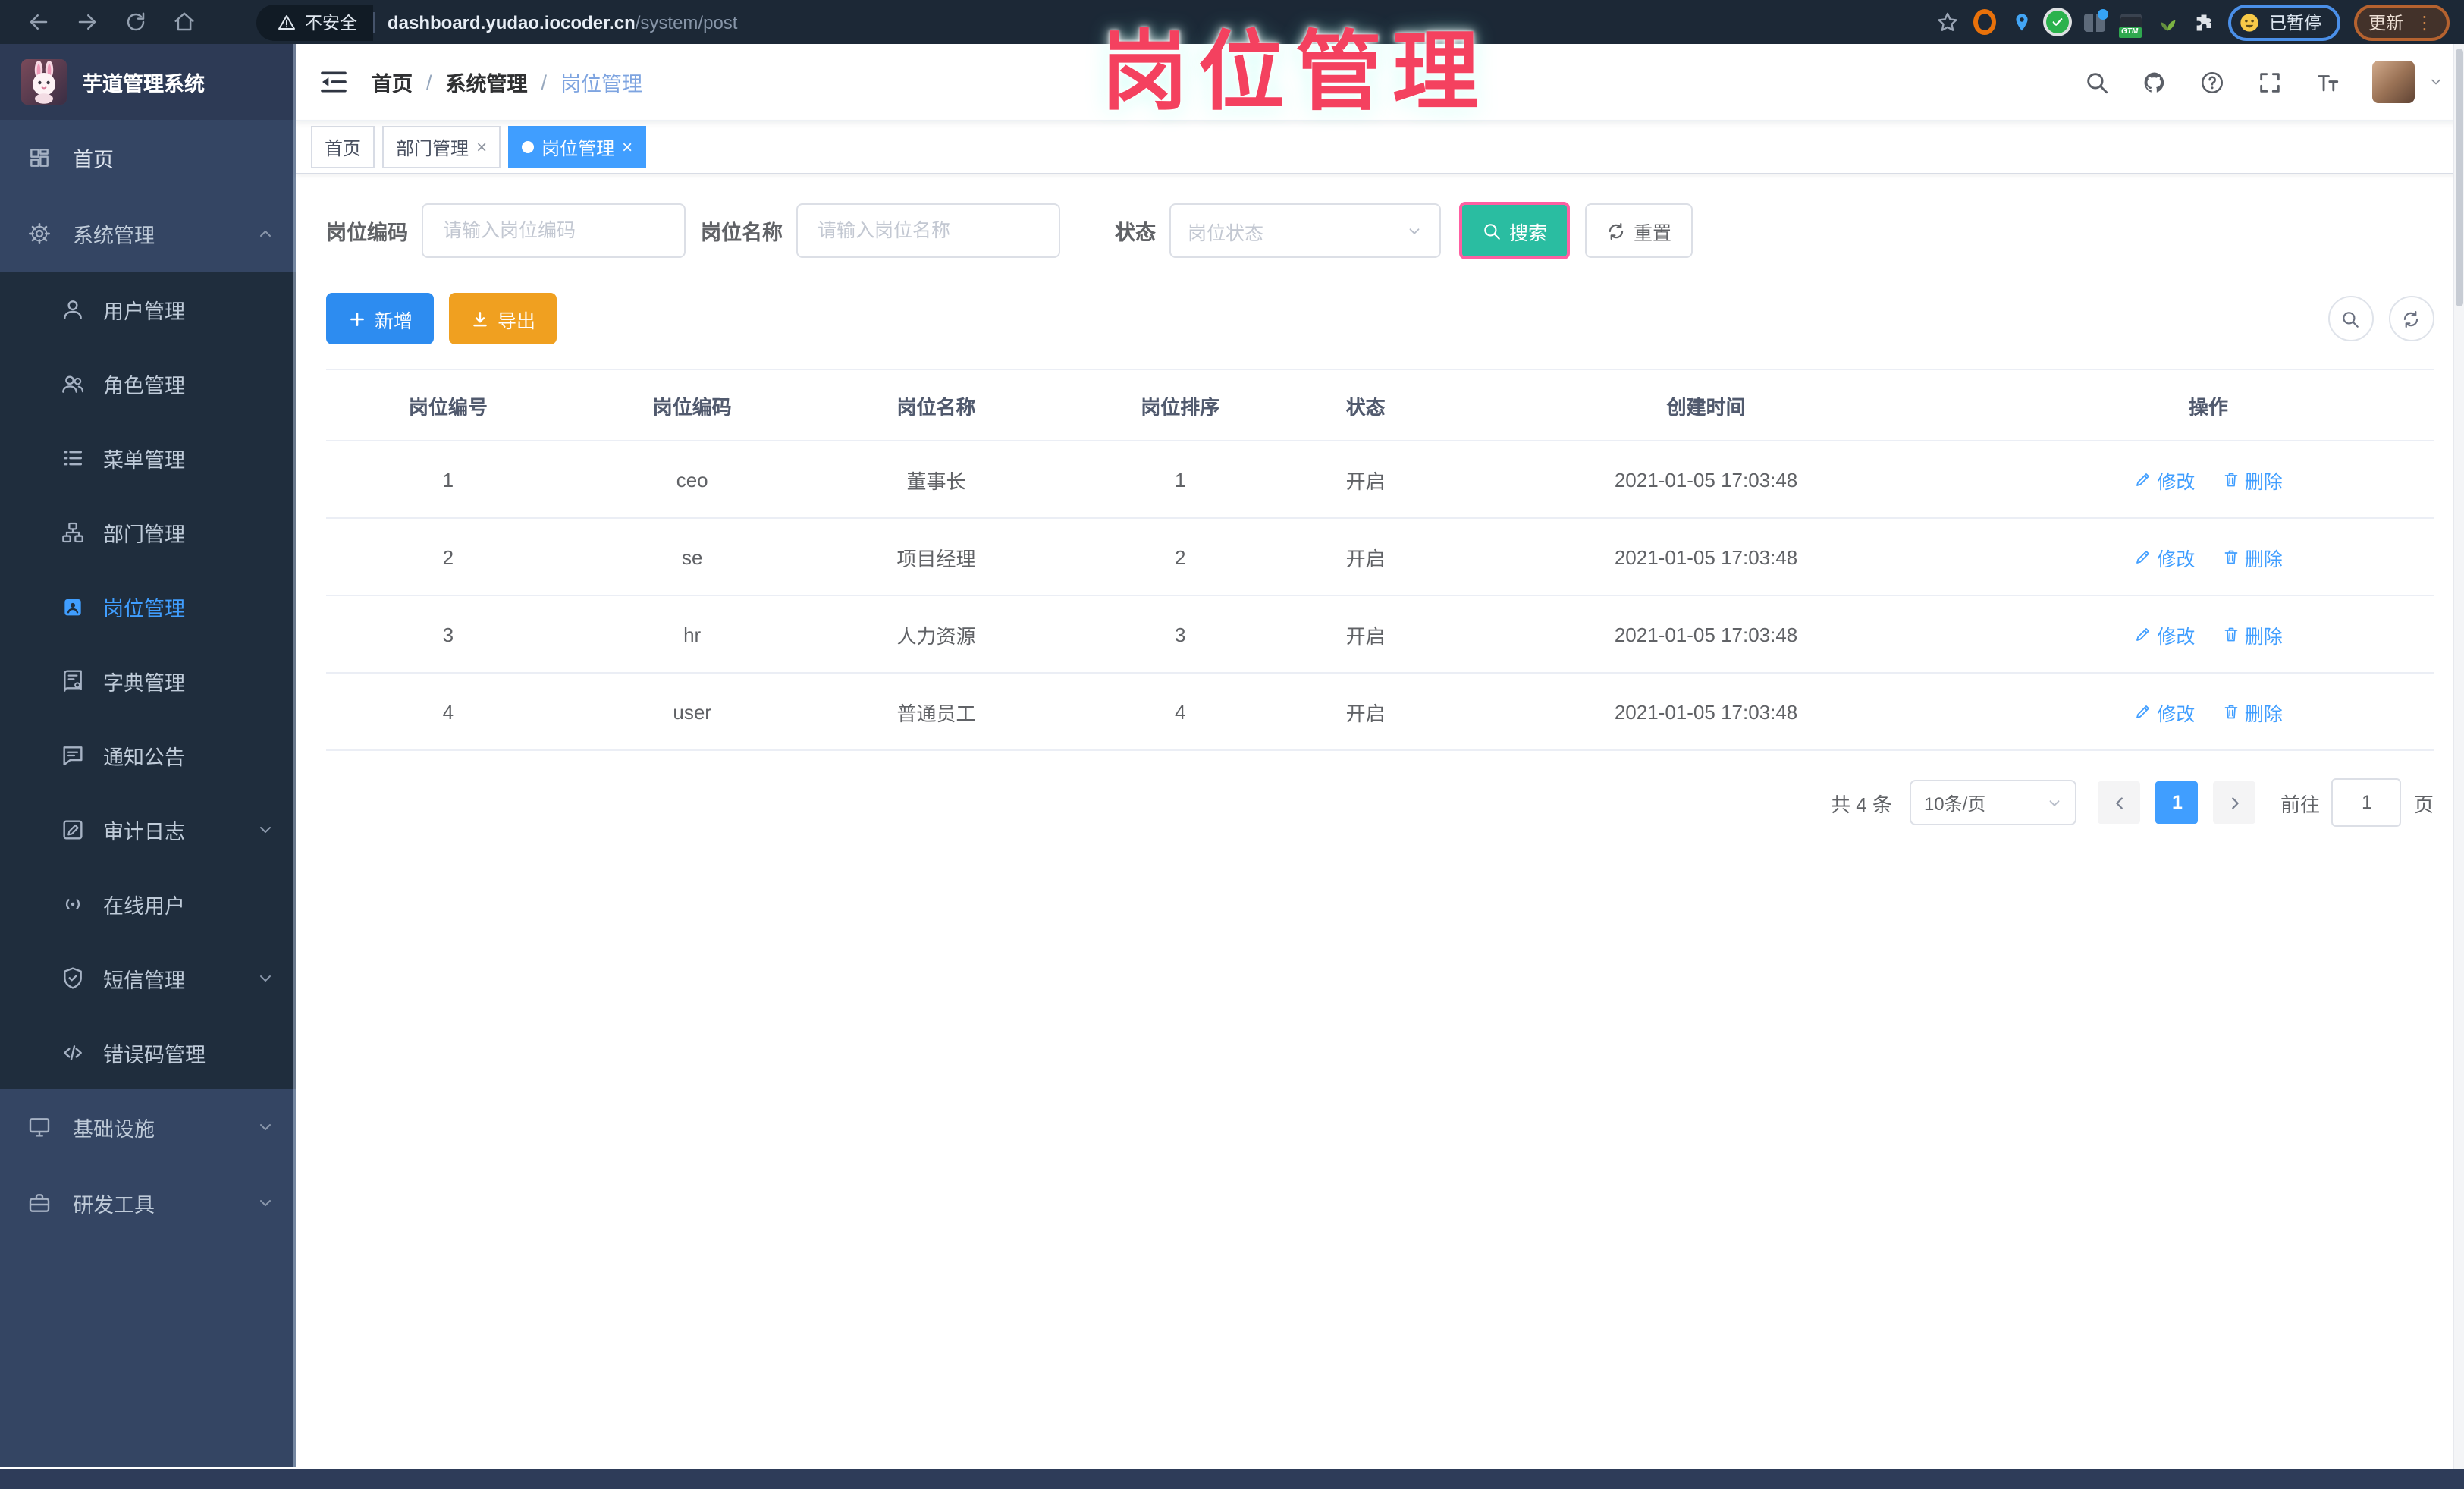  I want to click on next-page-button, so click(2234, 802).